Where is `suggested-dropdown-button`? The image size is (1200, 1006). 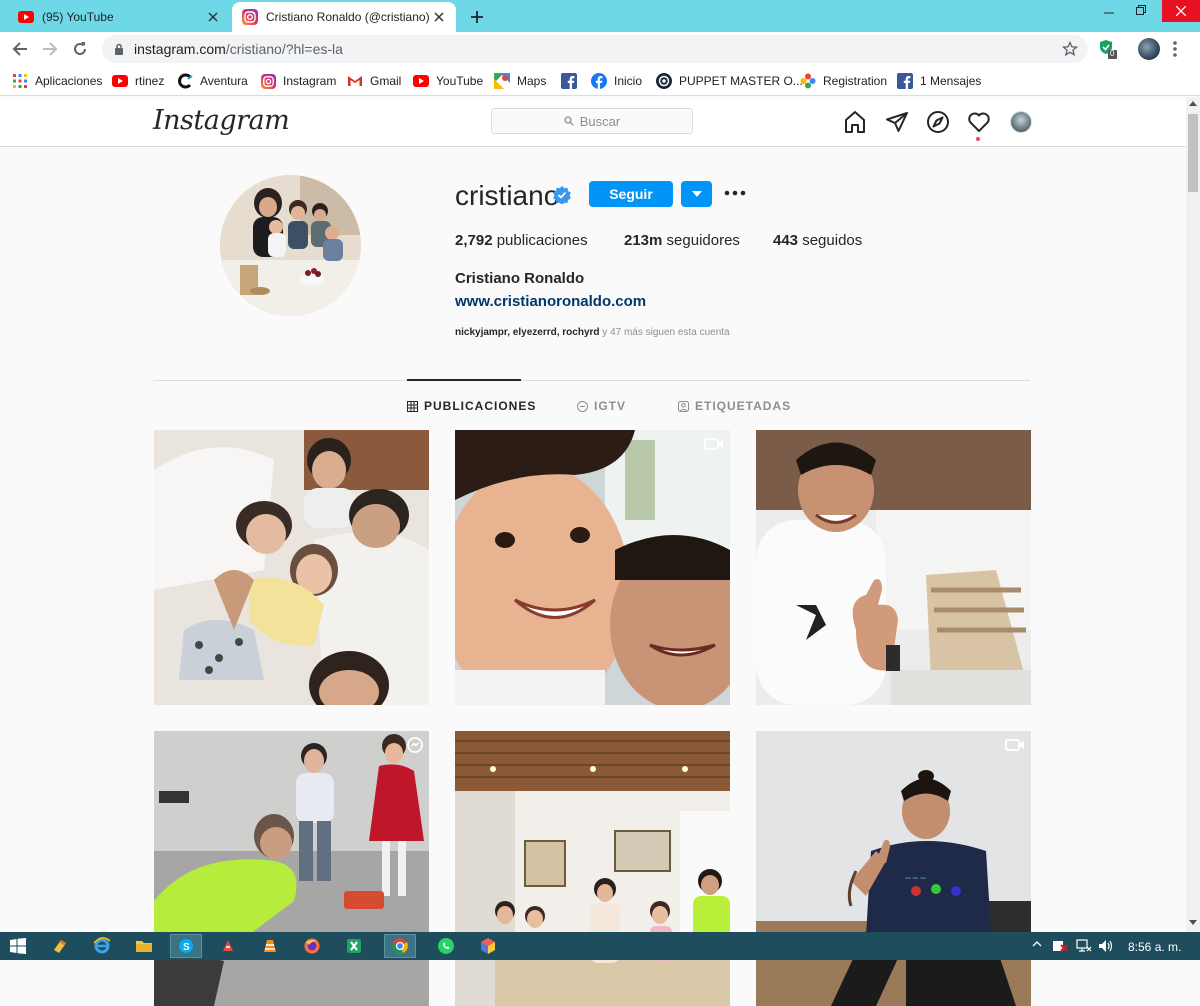 suggested-dropdown-button is located at coordinates (696, 194).